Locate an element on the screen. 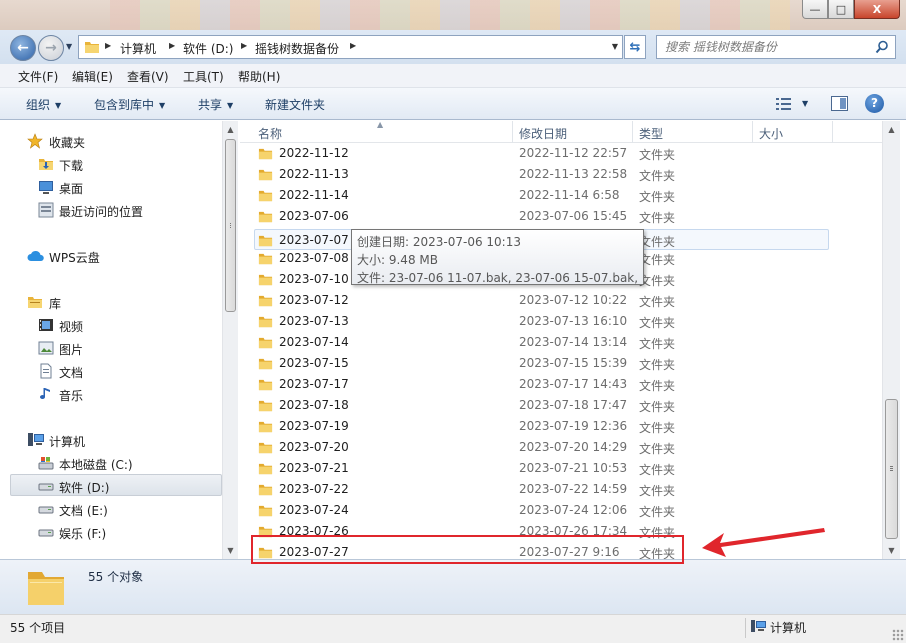 The width and height of the screenshot is (906, 643). organize-label: 组织 is located at coordinates (38, 105).